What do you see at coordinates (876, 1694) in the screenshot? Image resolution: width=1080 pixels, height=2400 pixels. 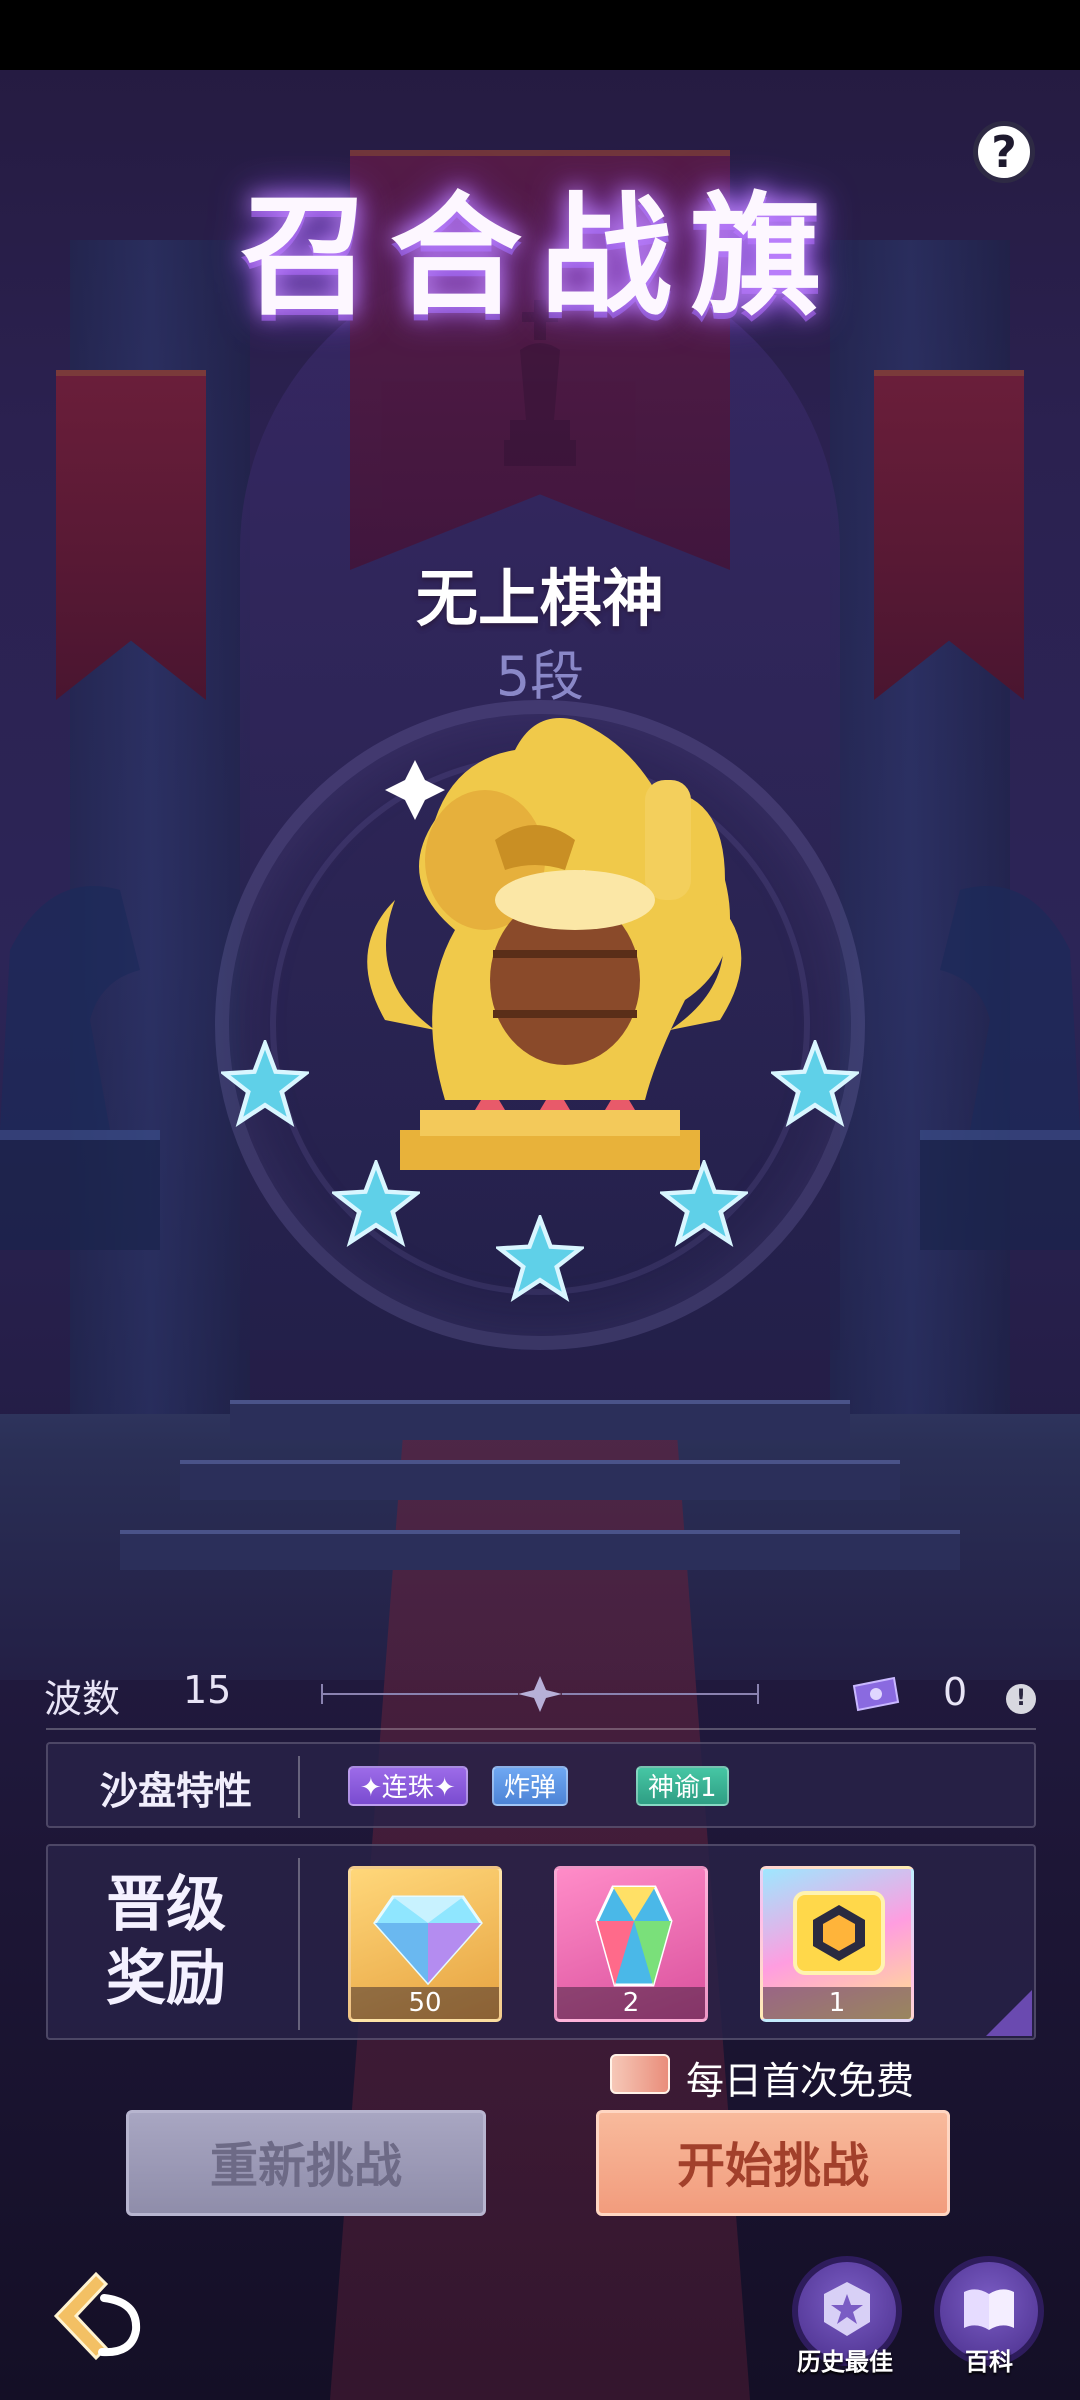 I see `ticket-icon` at bounding box center [876, 1694].